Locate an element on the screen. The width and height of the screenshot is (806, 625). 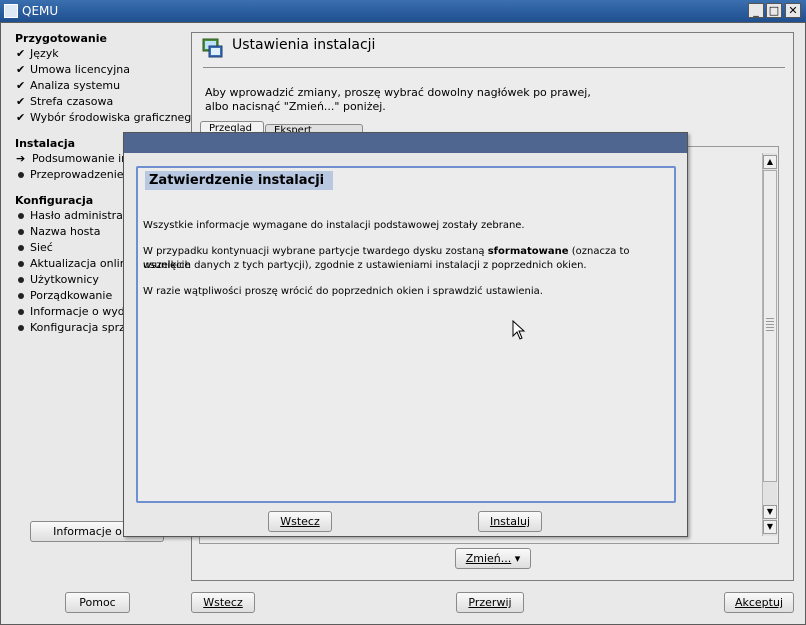
sidebar-item-label: Podsumowanie ins is located at coordinates (83, 158).